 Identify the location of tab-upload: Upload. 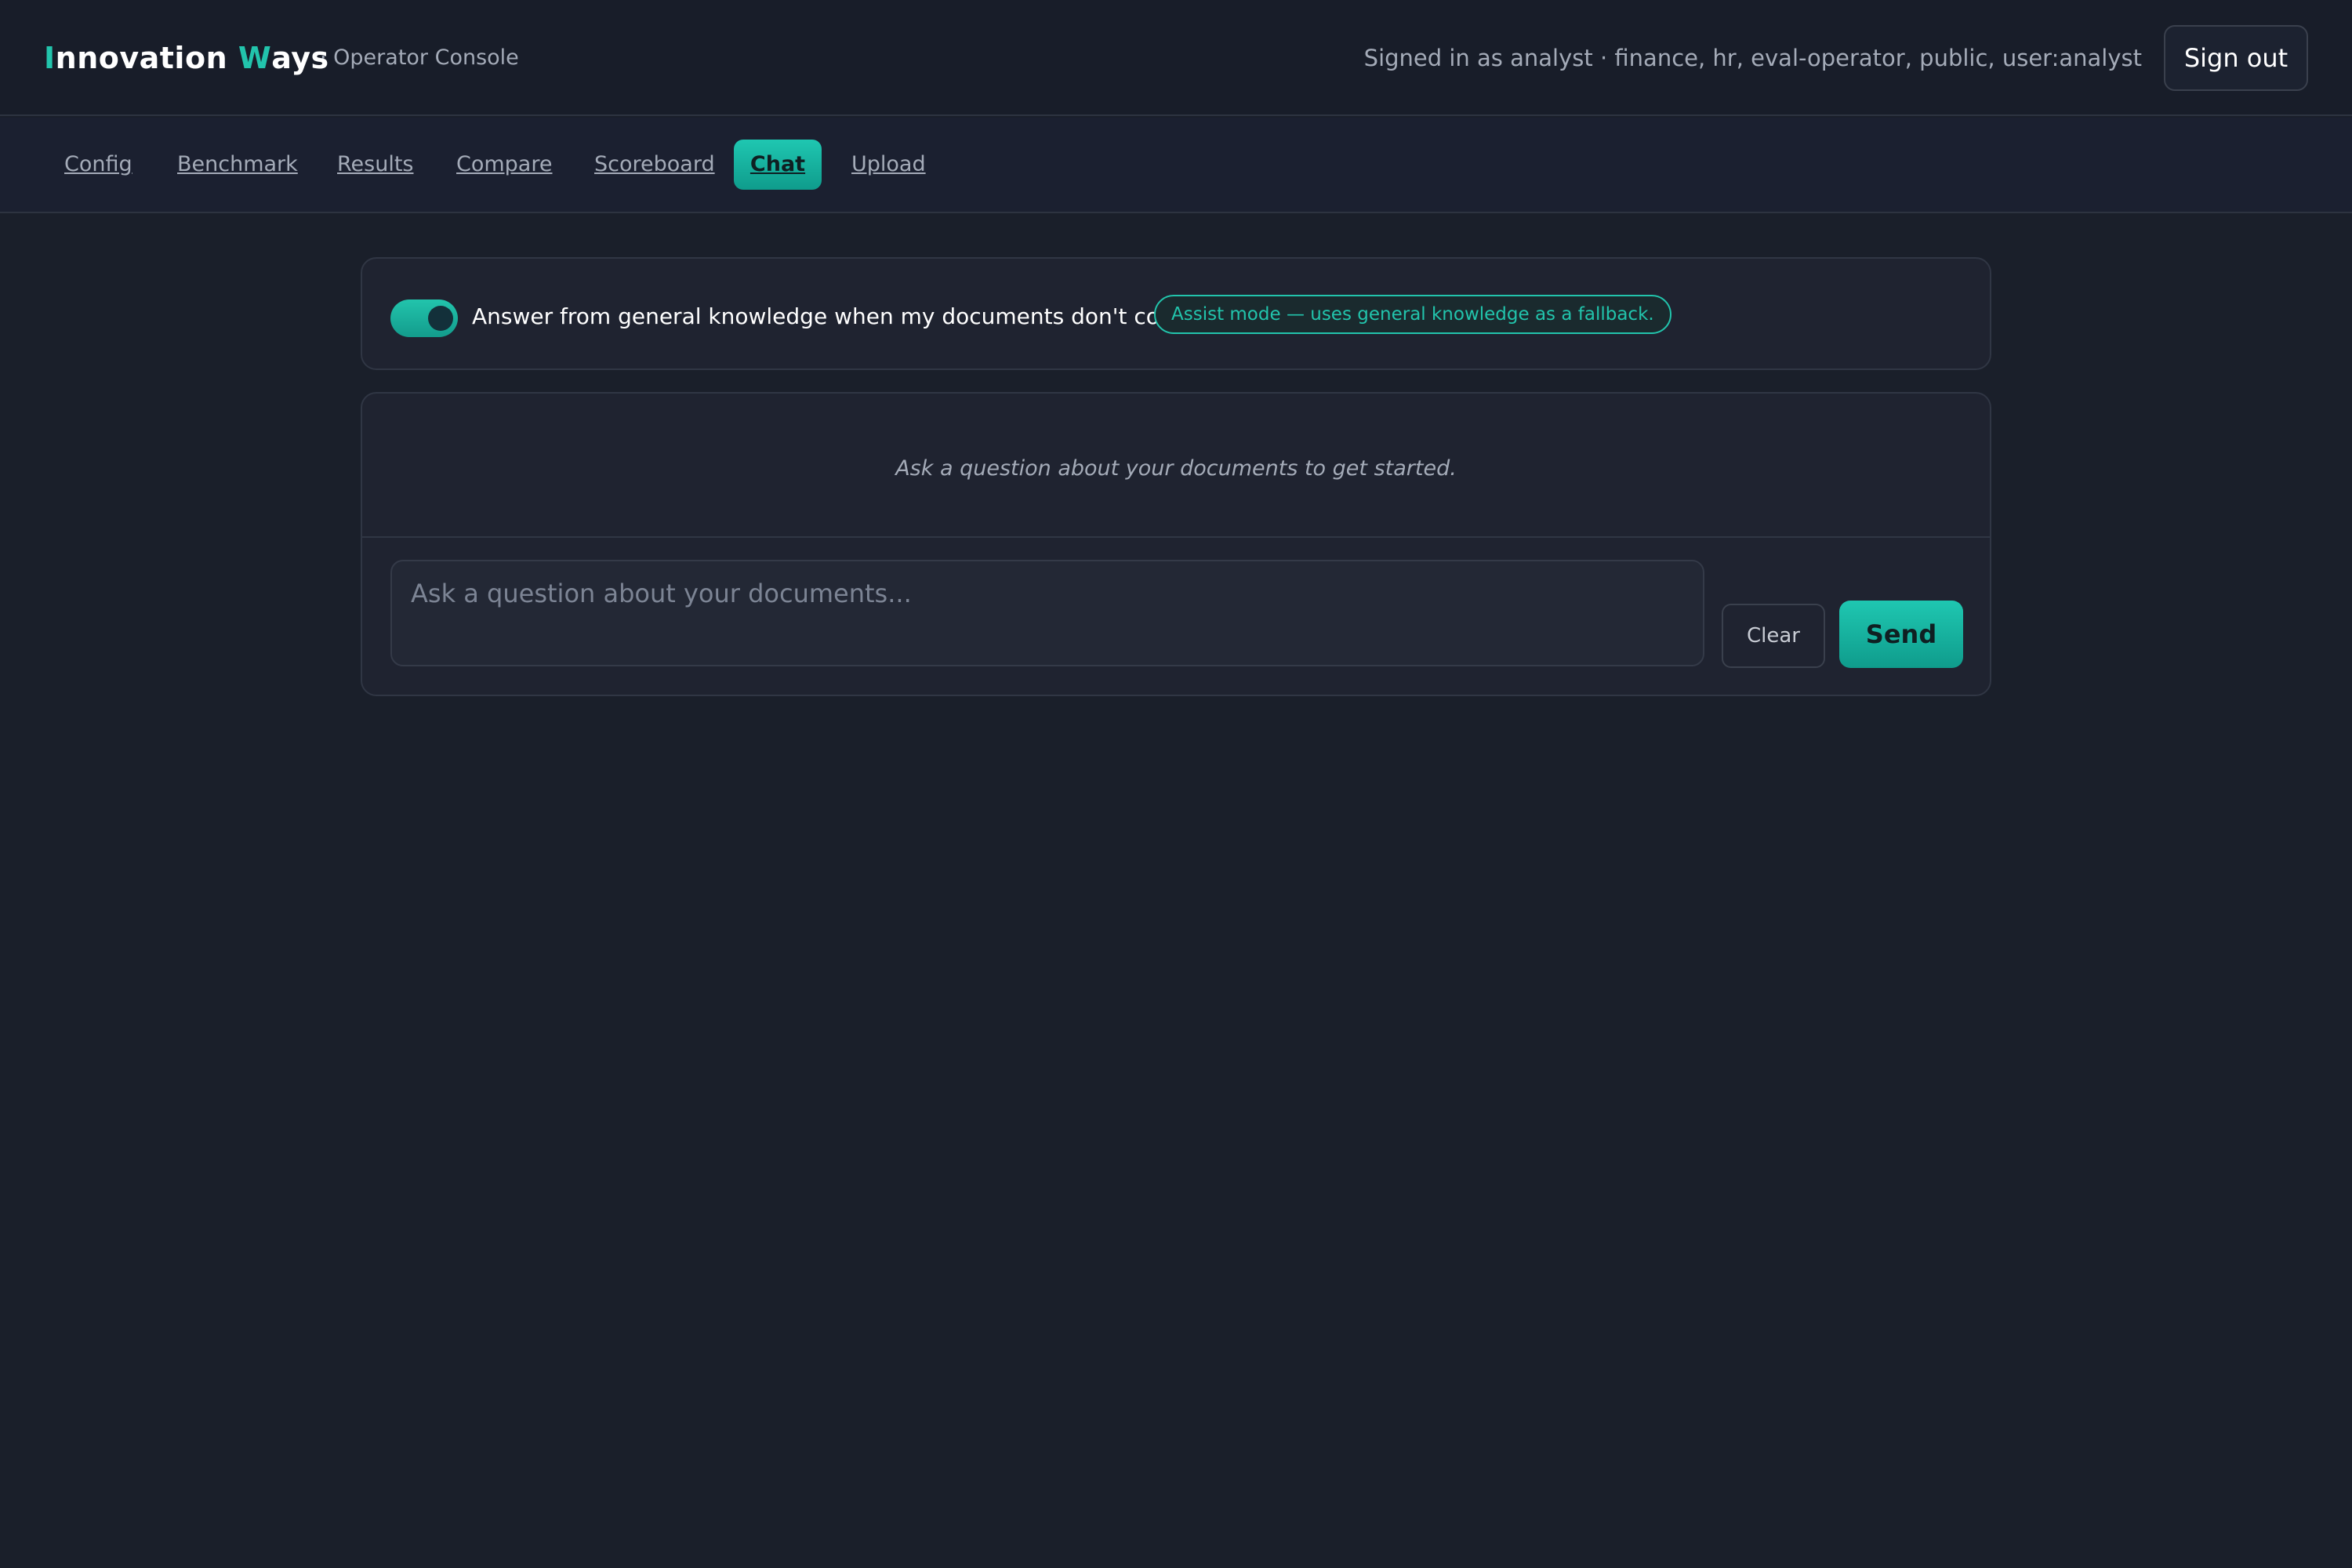
(888, 165).